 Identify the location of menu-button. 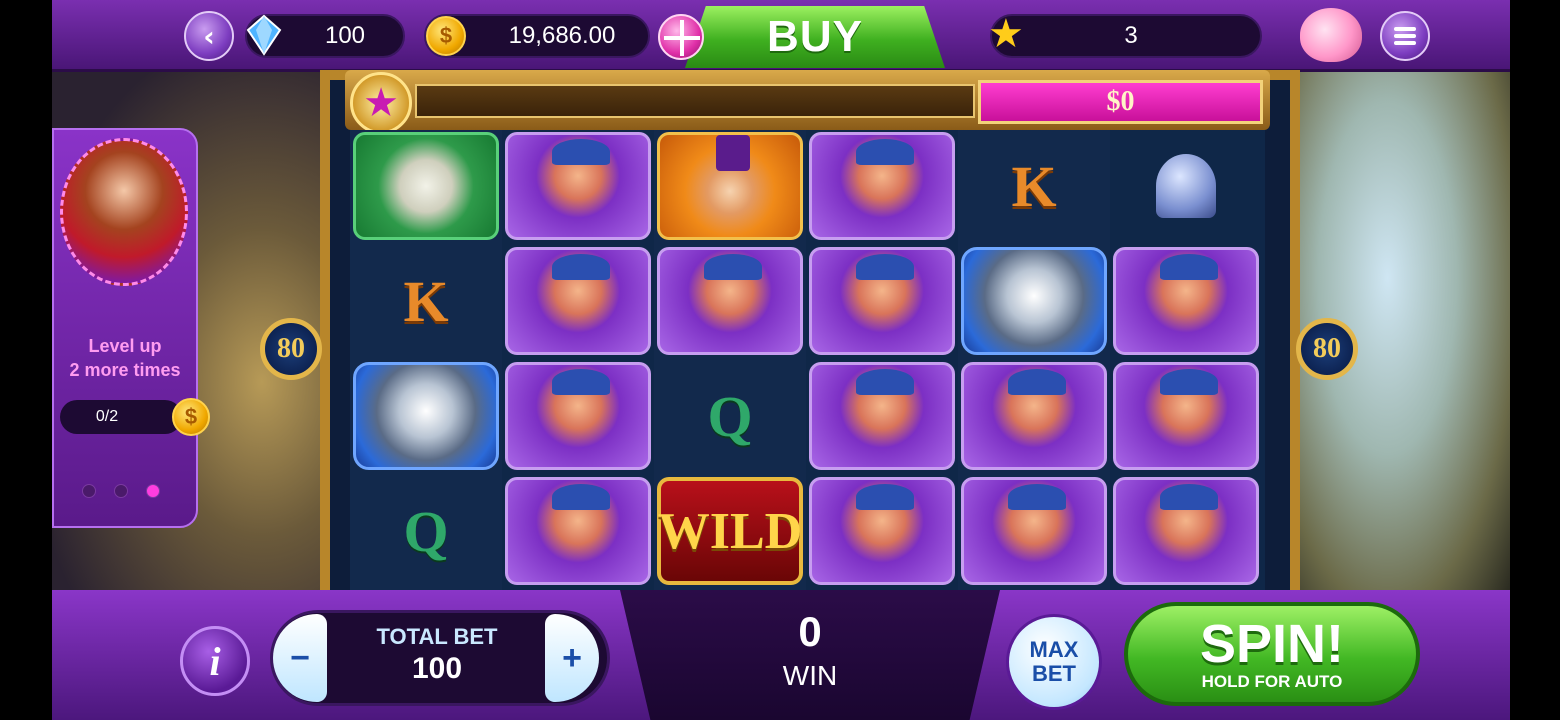
(1405, 36).